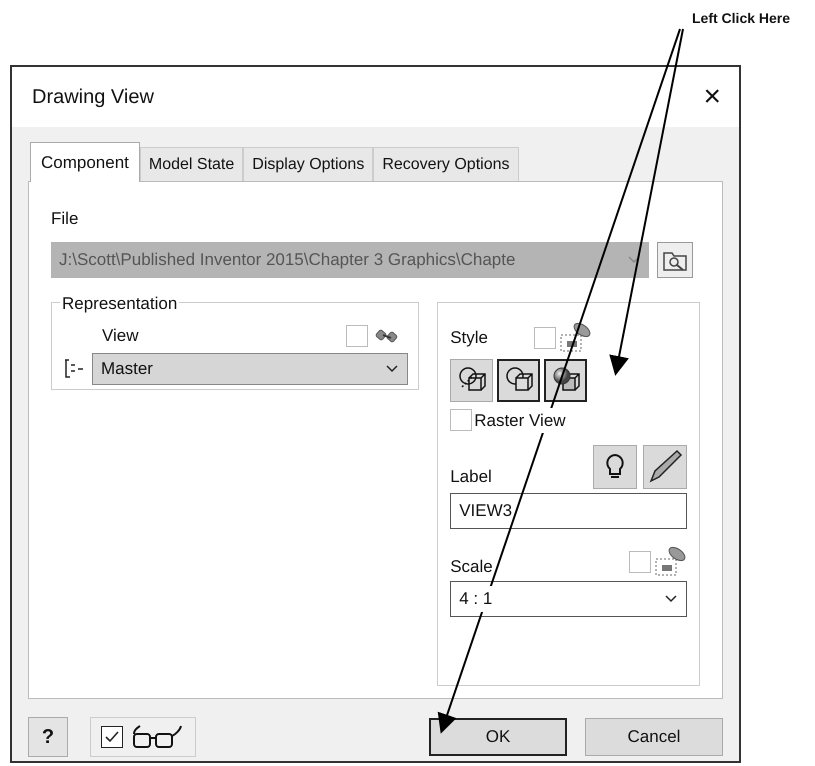 This screenshot has height=766, width=815. I want to click on edit-button, so click(665, 467).